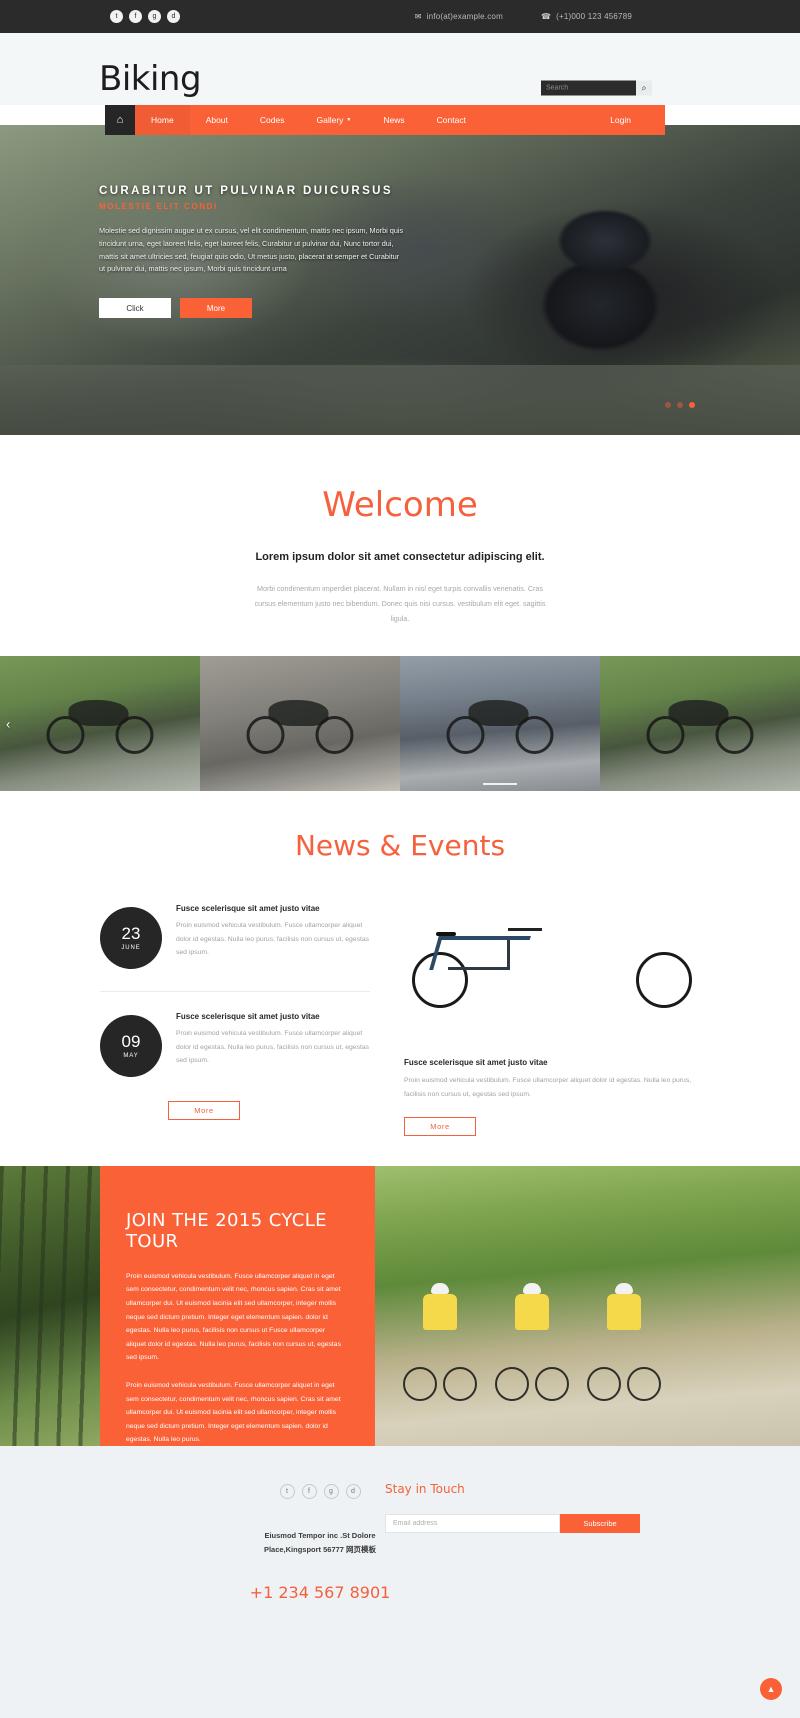 Image resolution: width=800 pixels, height=1718 pixels. Describe the element at coordinates (472, 1523) in the screenshot. I see `newsletter-email-input` at that location.